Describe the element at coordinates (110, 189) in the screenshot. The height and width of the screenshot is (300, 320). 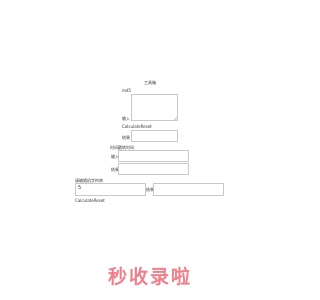
I see `random-string-input-field: 5` at that location.